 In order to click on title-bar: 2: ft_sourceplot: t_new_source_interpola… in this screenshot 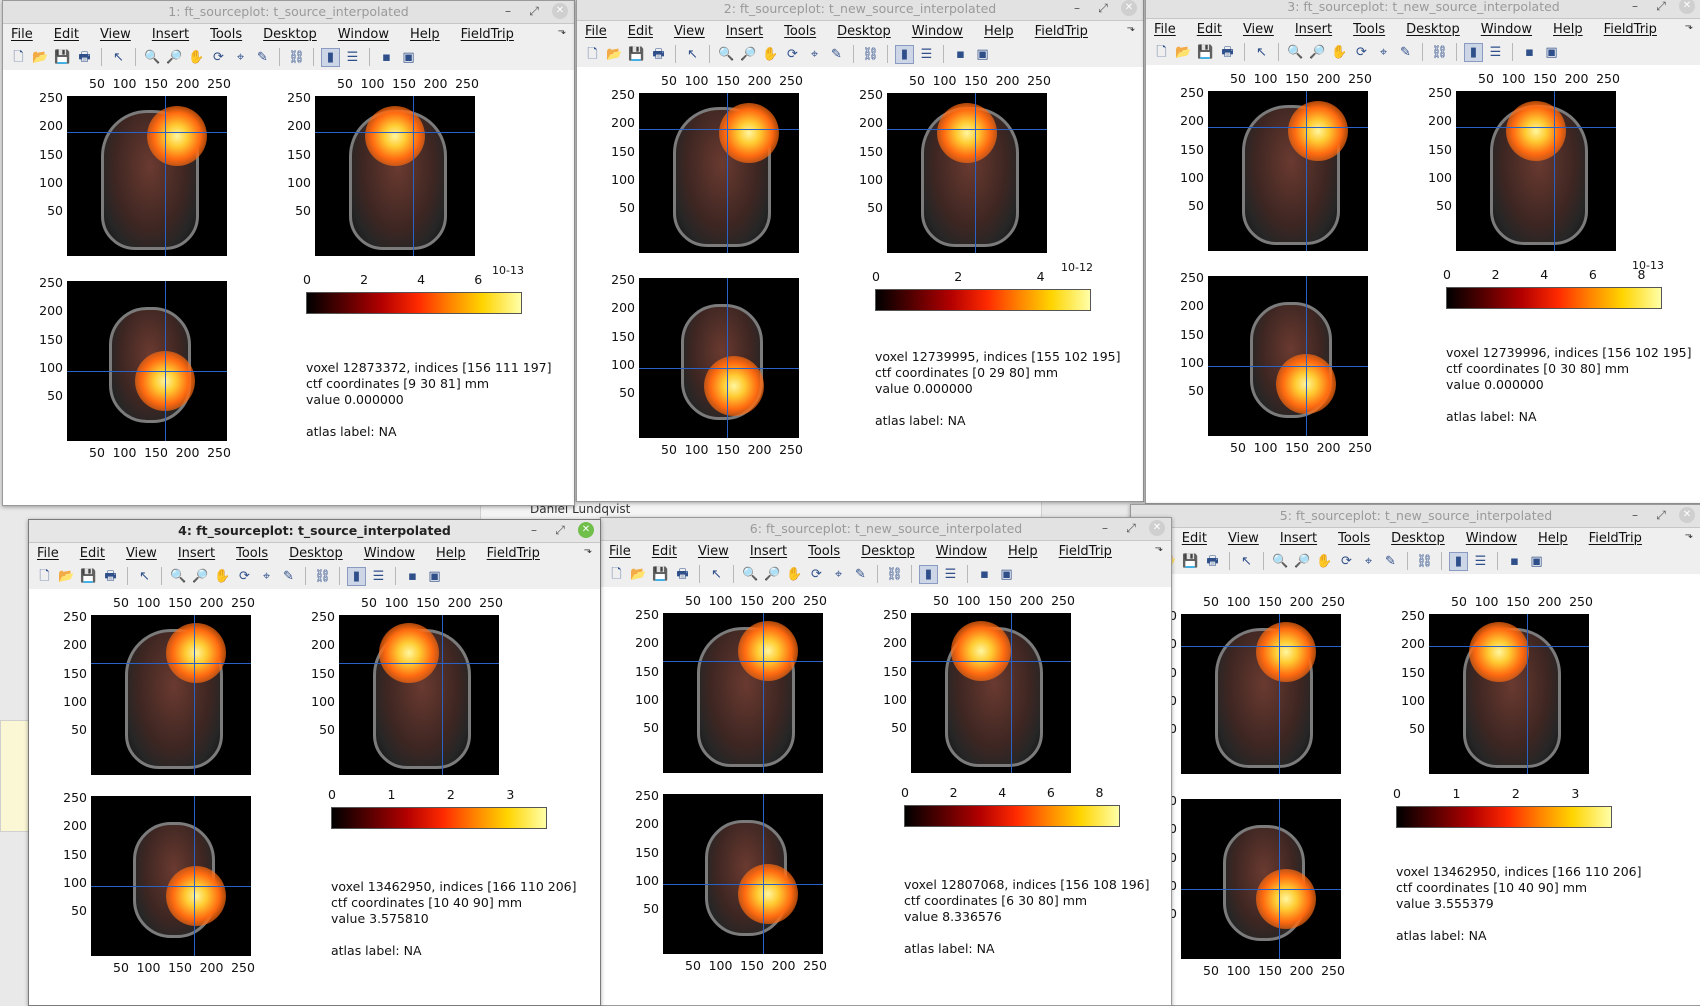, I will do `click(860, 10)`.